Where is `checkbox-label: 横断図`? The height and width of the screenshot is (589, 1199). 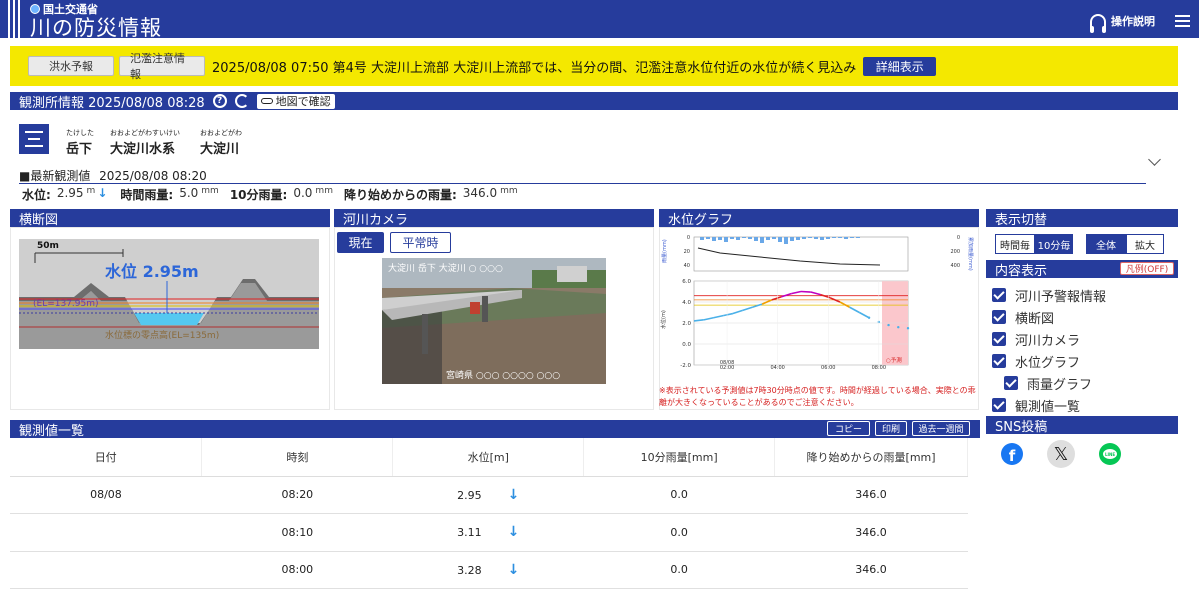 checkbox-label: 横断図 is located at coordinates (1035, 319).